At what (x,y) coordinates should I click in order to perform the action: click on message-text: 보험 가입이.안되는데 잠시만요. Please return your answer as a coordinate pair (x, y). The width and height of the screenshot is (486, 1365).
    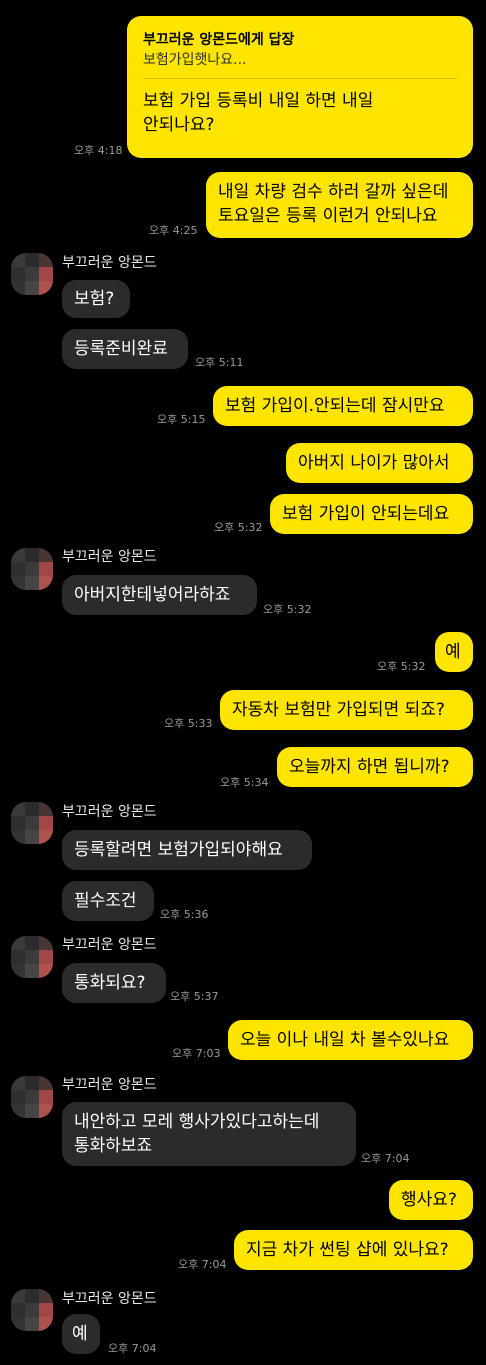
    Looking at the image, I should click on (335, 406).